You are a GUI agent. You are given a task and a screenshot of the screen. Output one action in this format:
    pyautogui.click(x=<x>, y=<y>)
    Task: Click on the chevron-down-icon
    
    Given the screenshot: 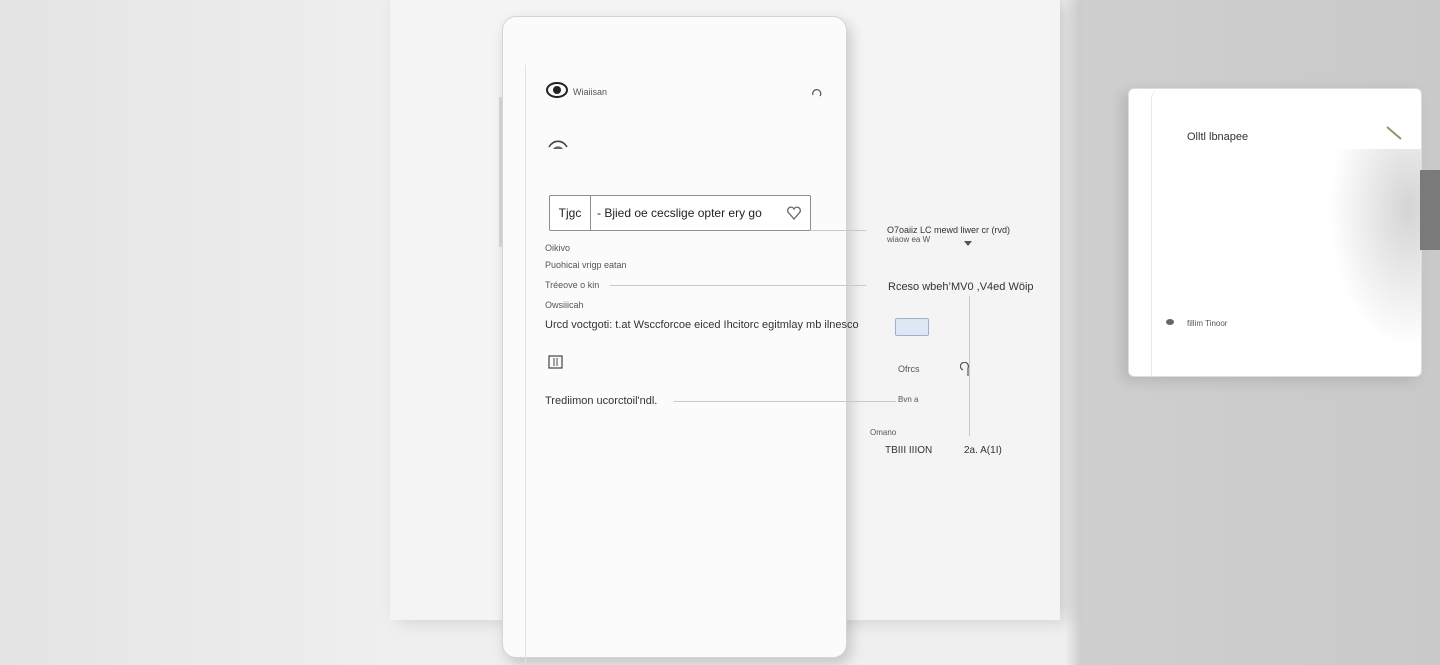 What is the action you would take?
    pyautogui.click(x=968, y=244)
    